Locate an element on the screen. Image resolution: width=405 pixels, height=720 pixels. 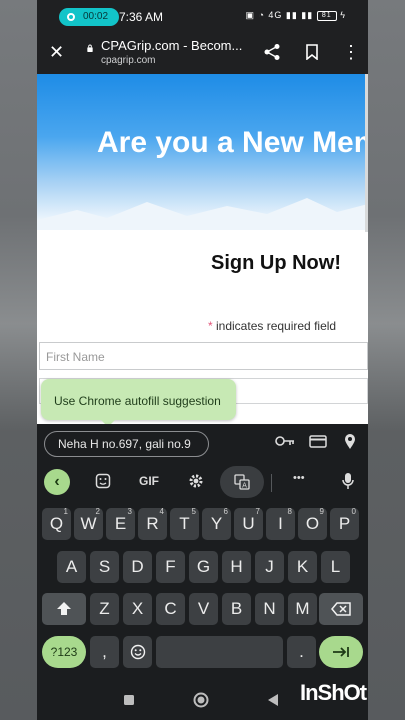
signal-icons: ▣ ◔ 4G ▮▮ ▮▮ is located at coordinates (279, 15).